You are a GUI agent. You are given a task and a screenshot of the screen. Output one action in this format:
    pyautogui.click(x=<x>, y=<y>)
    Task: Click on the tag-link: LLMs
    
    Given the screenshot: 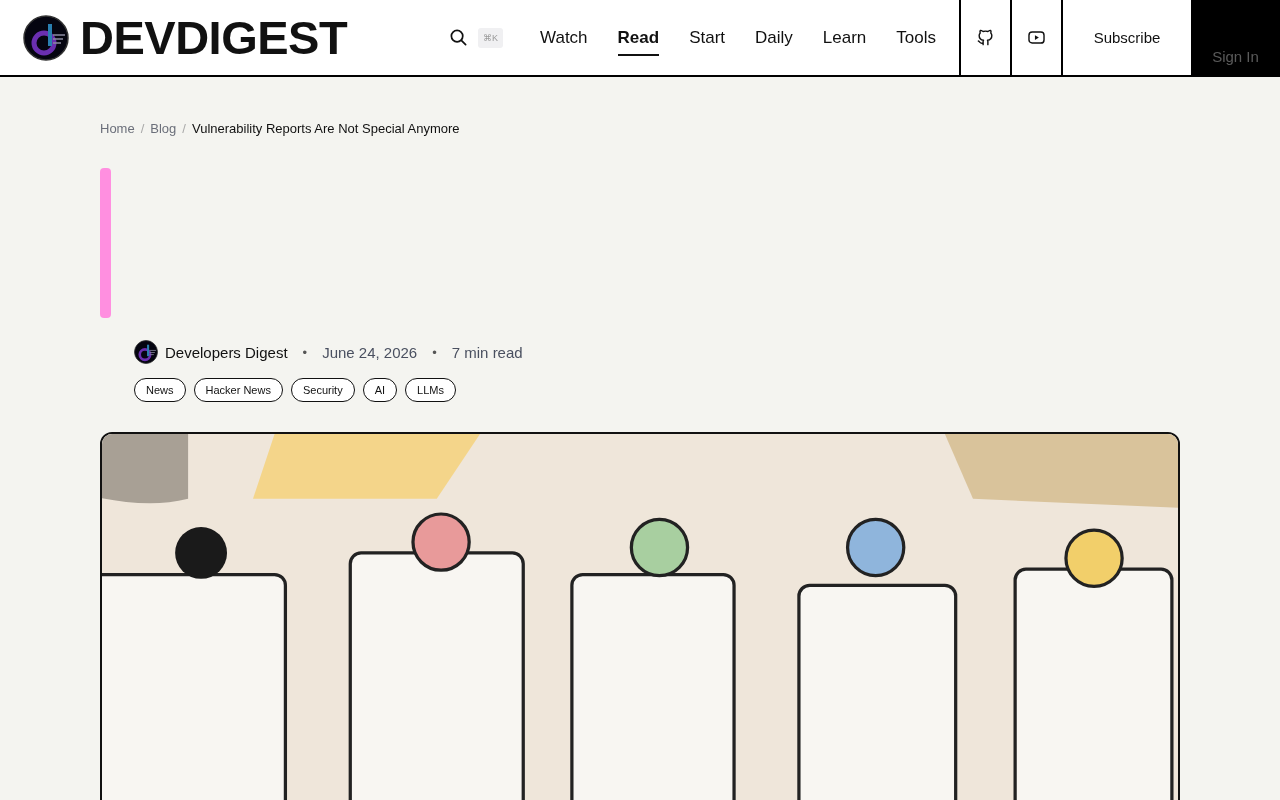 What is the action you would take?
    pyautogui.click(x=430, y=390)
    